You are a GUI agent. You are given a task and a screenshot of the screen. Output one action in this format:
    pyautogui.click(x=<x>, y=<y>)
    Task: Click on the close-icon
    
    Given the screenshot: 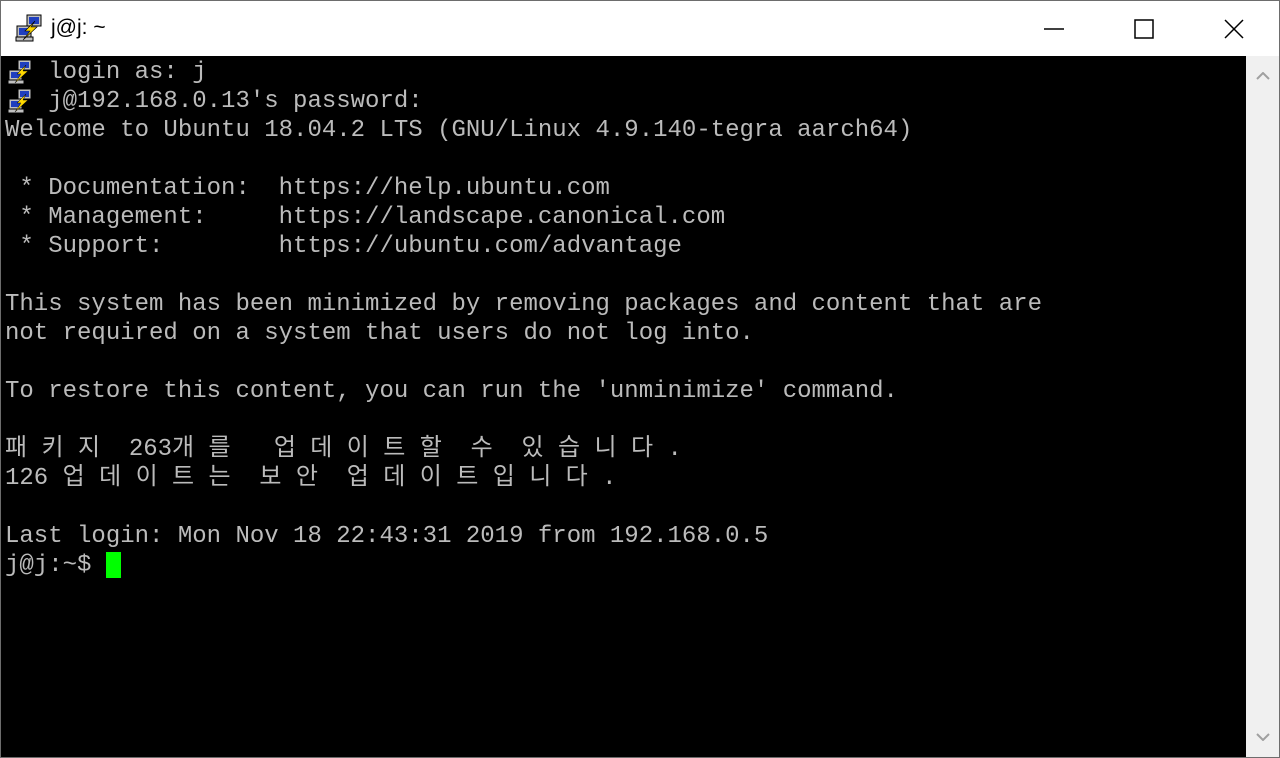 What is the action you would take?
    pyautogui.click(x=1234, y=28)
    